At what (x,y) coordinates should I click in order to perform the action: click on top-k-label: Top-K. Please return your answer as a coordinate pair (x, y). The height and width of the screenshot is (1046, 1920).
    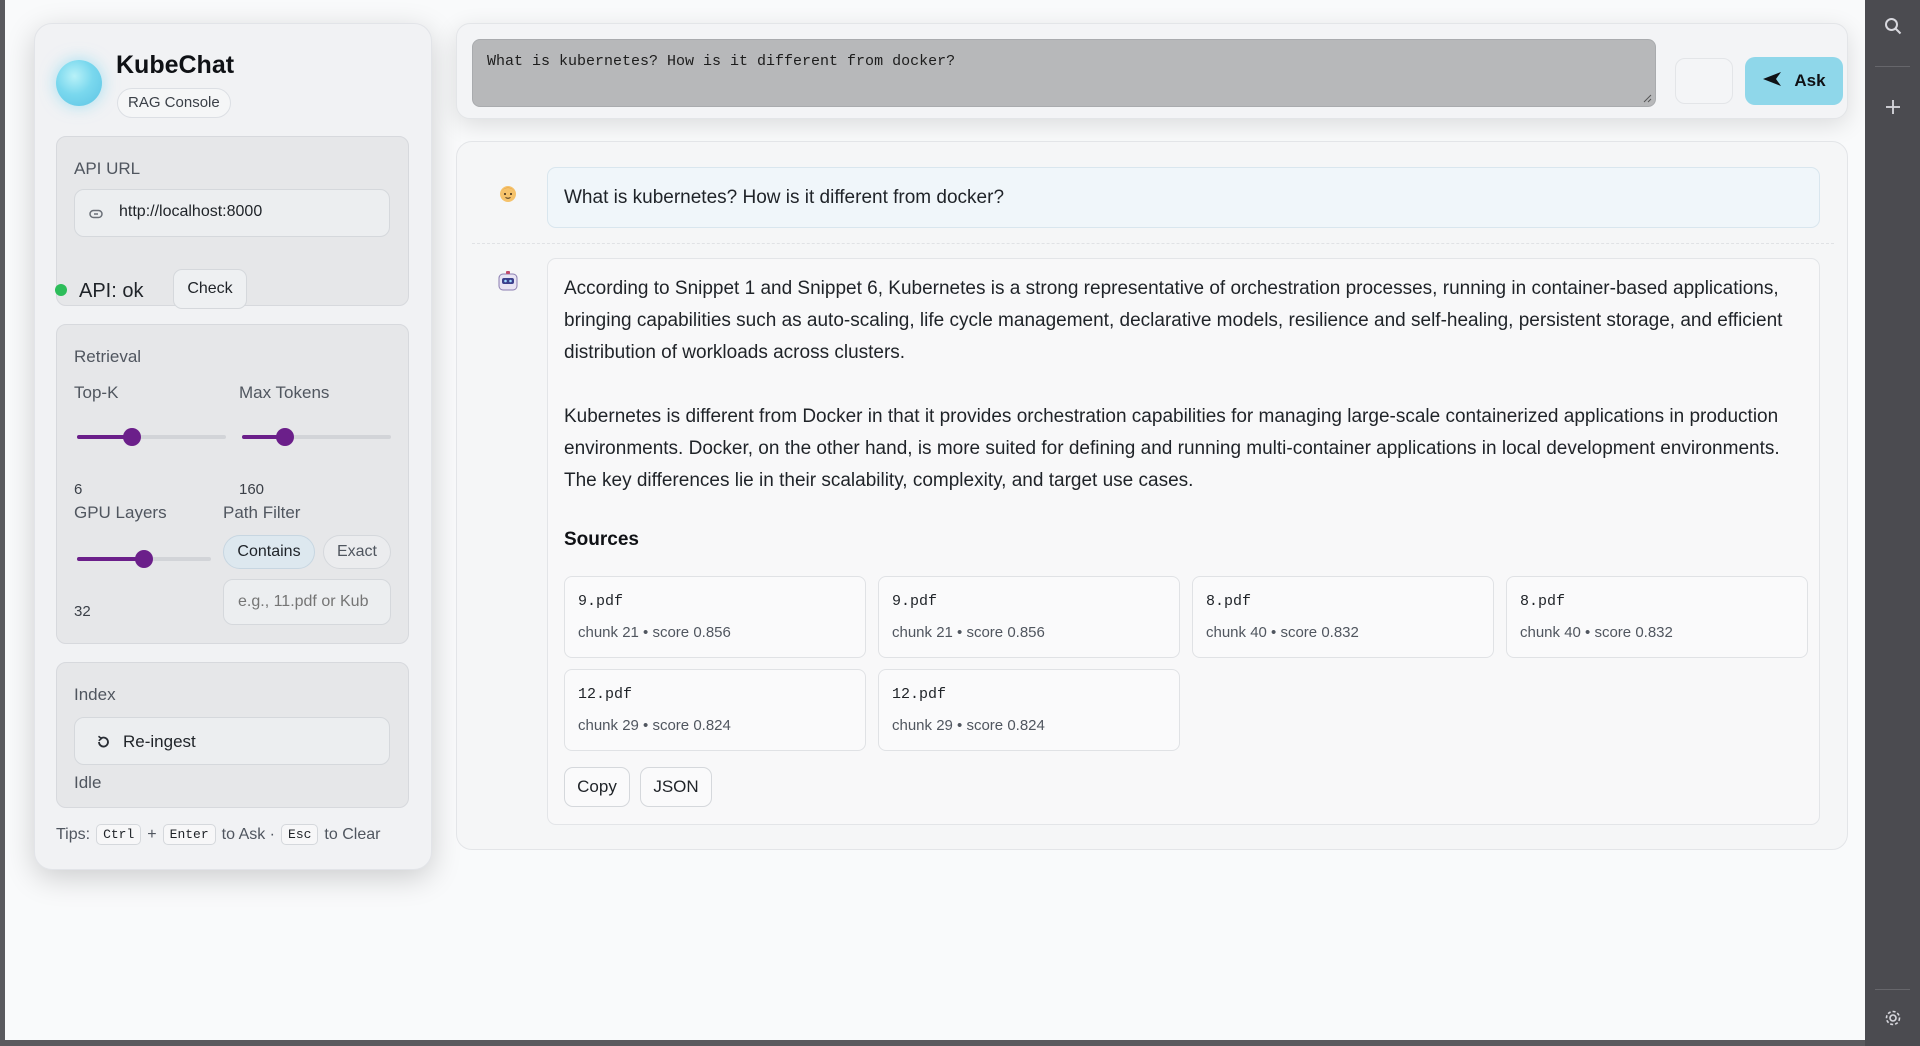
    Looking at the image, I should click on (96, 392).